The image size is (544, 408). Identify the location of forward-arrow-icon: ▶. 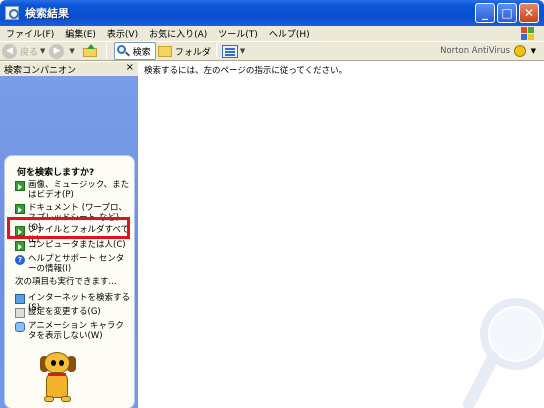
(57, 51).